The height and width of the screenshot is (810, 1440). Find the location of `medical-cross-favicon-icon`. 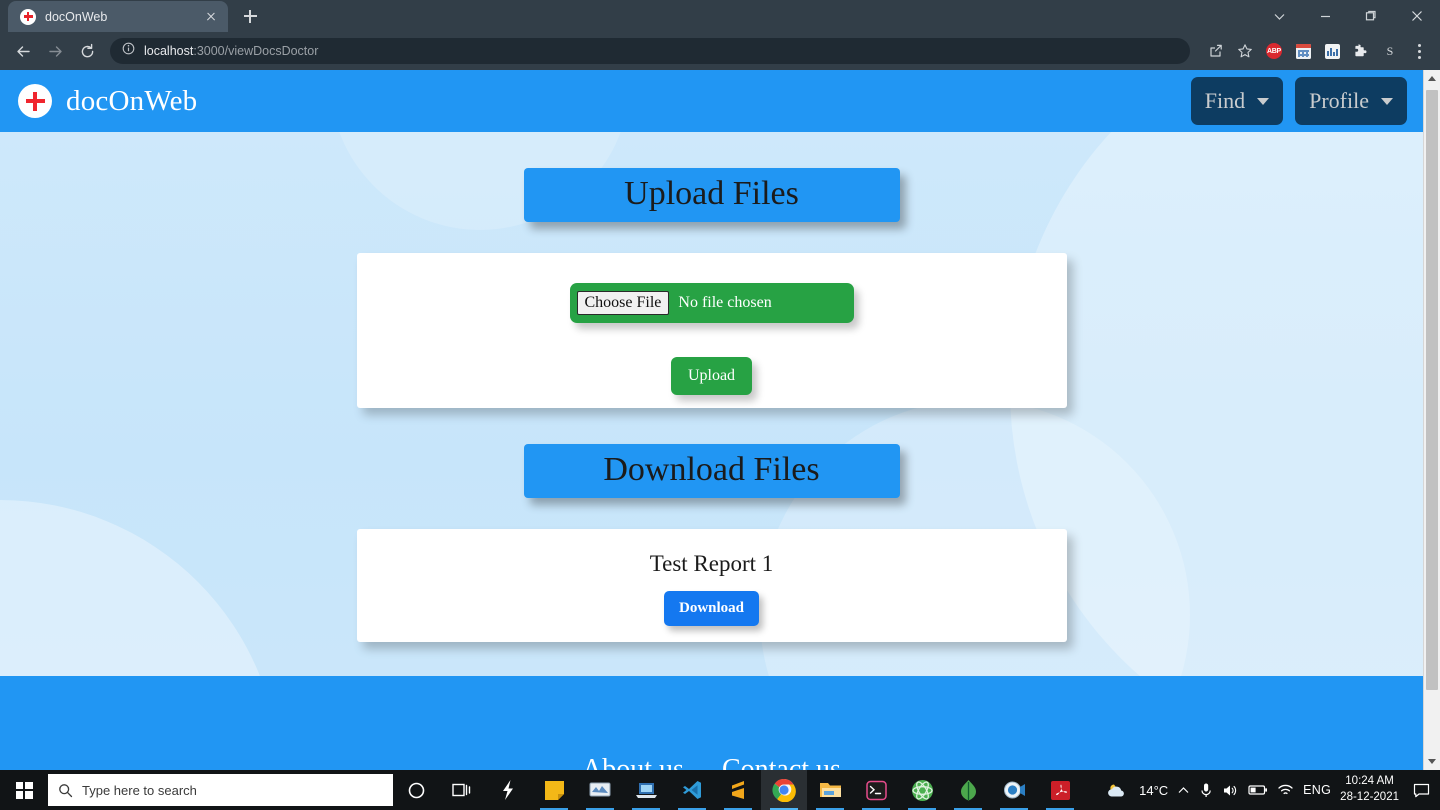

medical-cross-favicon-icon is located at coordinates (28, 16).